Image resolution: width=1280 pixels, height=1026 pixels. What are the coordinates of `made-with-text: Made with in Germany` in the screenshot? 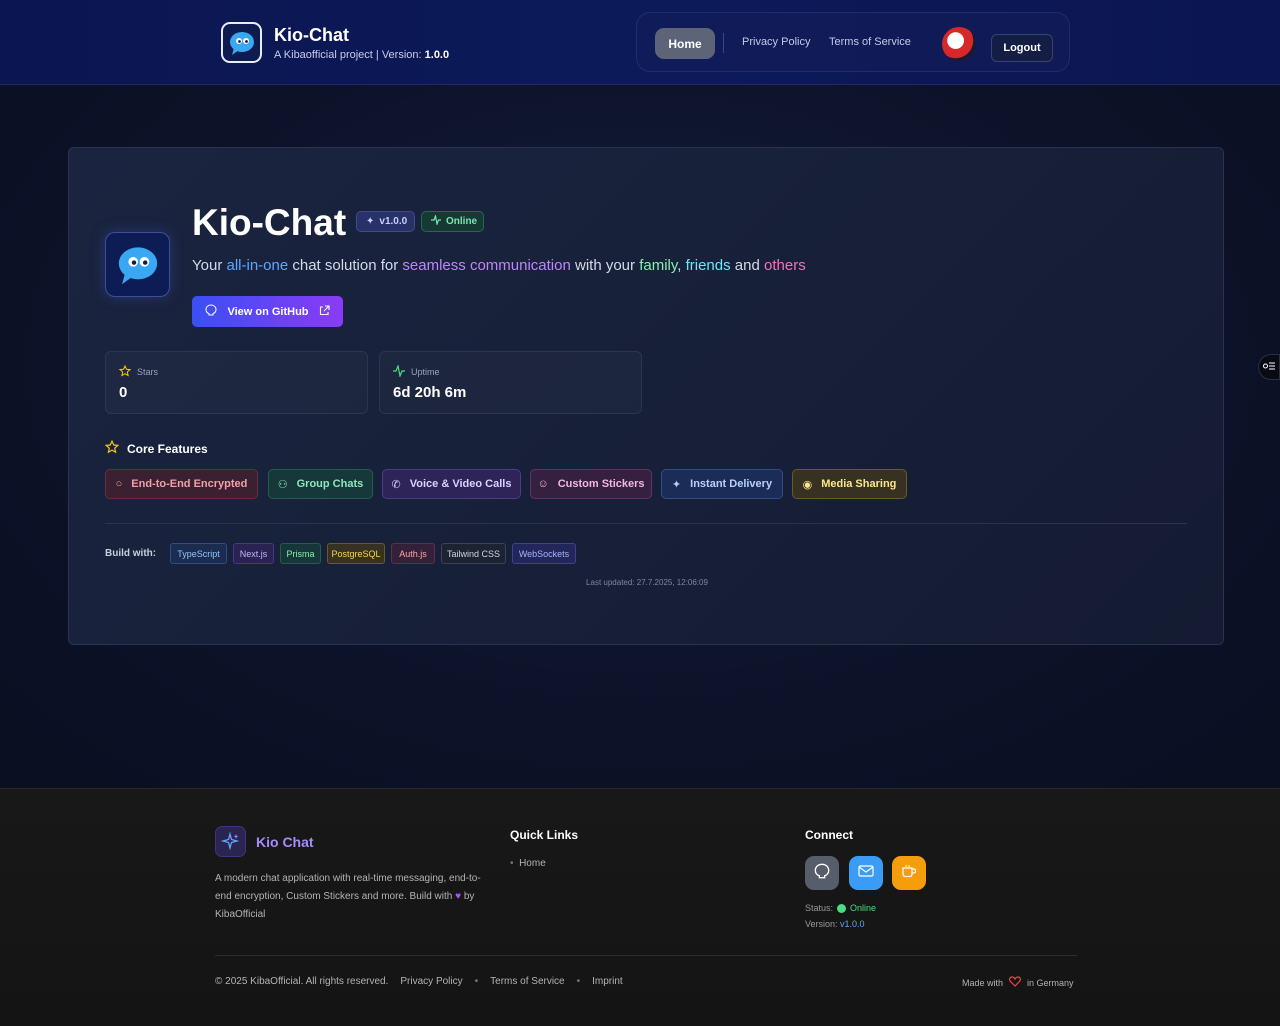 It's located at (1018, 982).